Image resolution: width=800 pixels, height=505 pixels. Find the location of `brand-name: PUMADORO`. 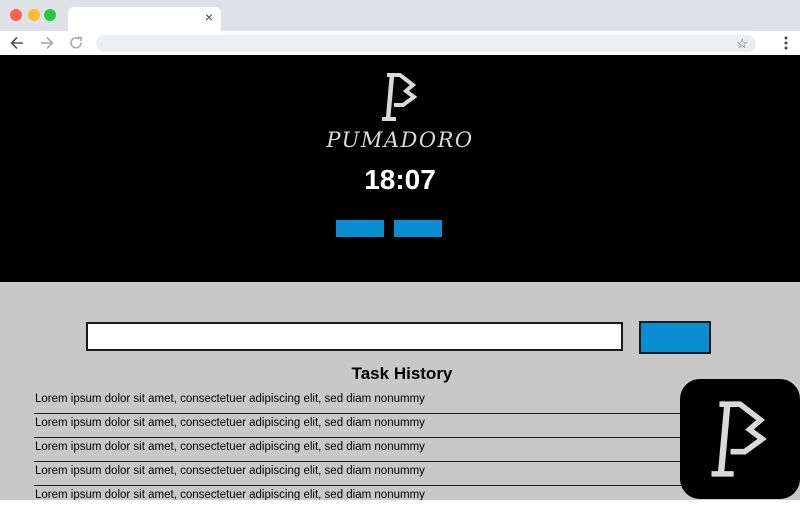

brand-name: PUMADORO is located at coordinates (400, 140).